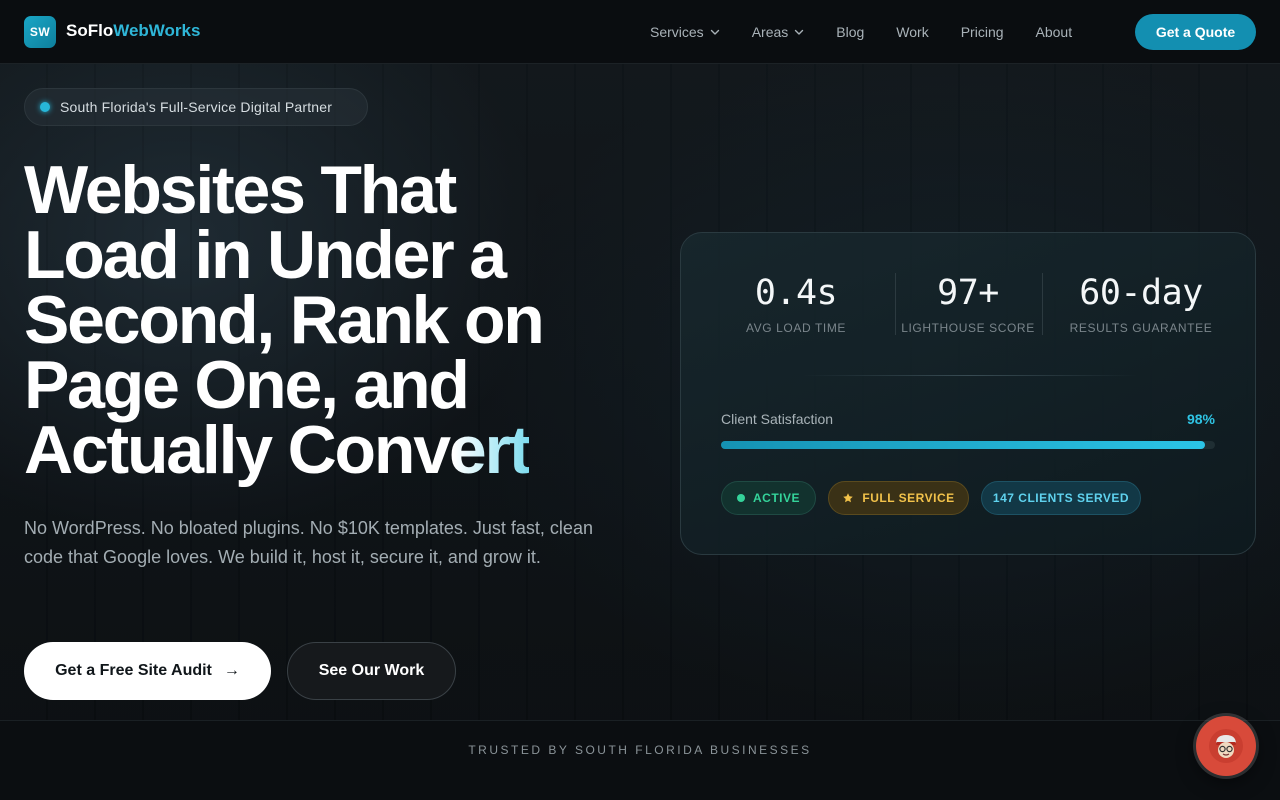 The height and width of the screenshot is (800, 1280). I want to click on stat-label: RESULTS GUARANTEE, so click(1141, 328).